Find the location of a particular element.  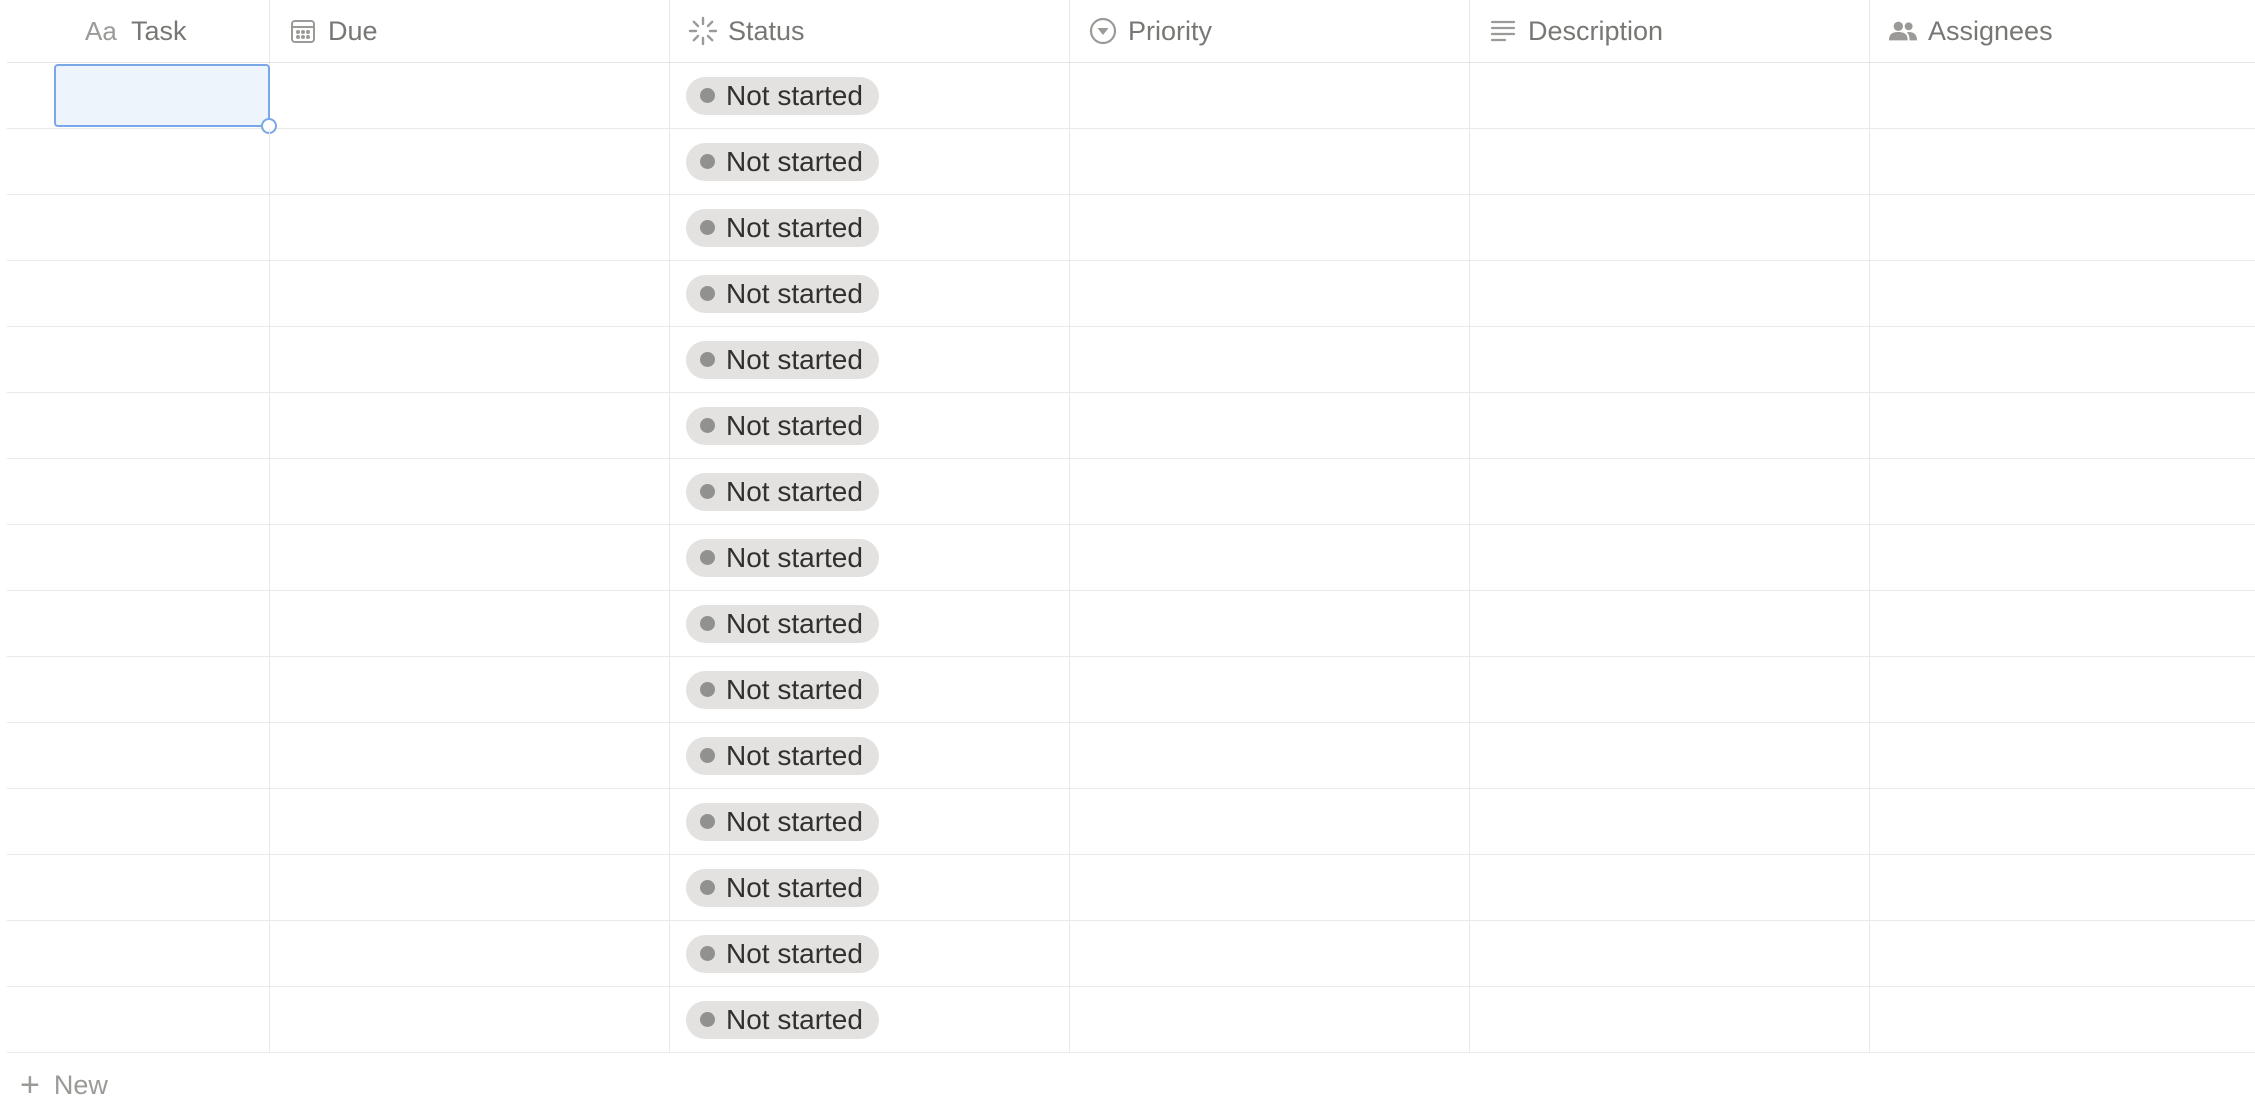

column-header-status: Status is located at coordinates (870, 31).